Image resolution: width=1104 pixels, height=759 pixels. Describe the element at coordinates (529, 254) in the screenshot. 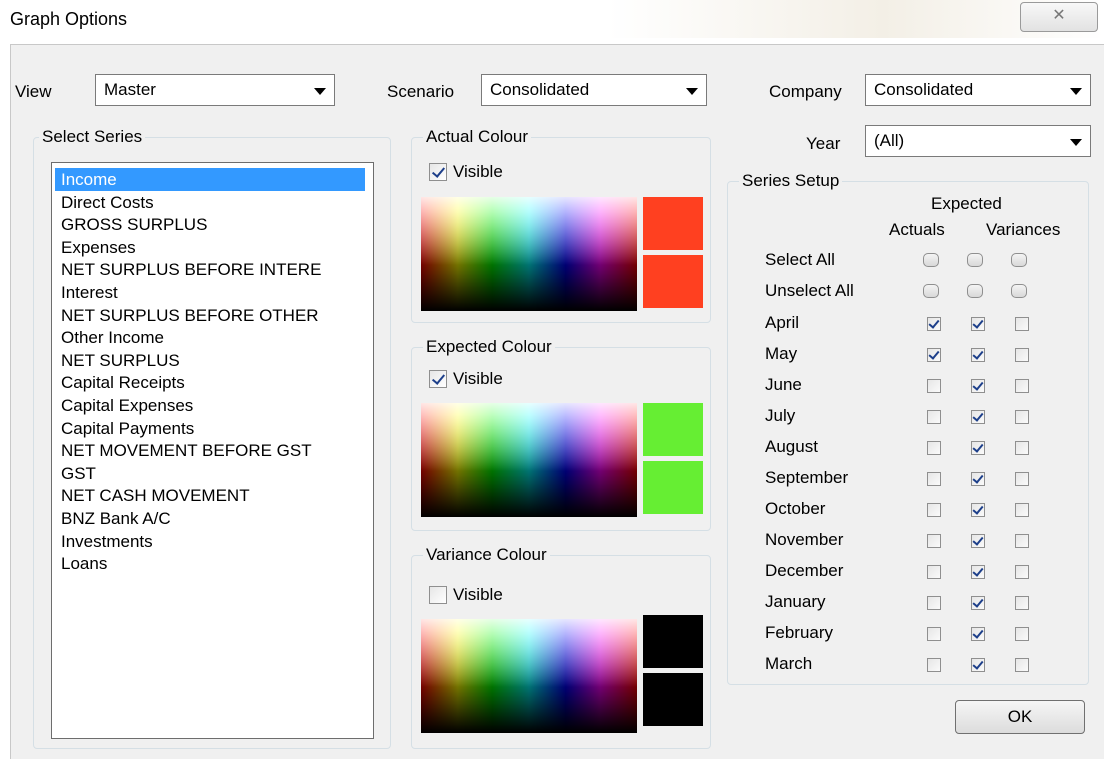

I see `actual-colour-spectrum` at that location.